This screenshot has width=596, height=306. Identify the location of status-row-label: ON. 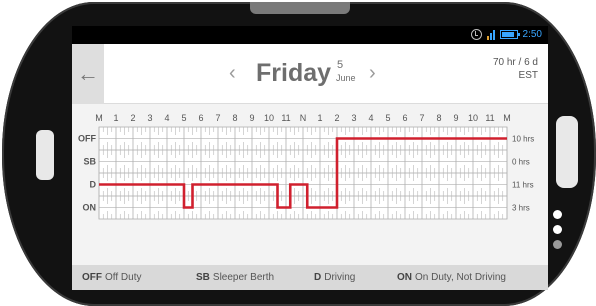
(90, 208).